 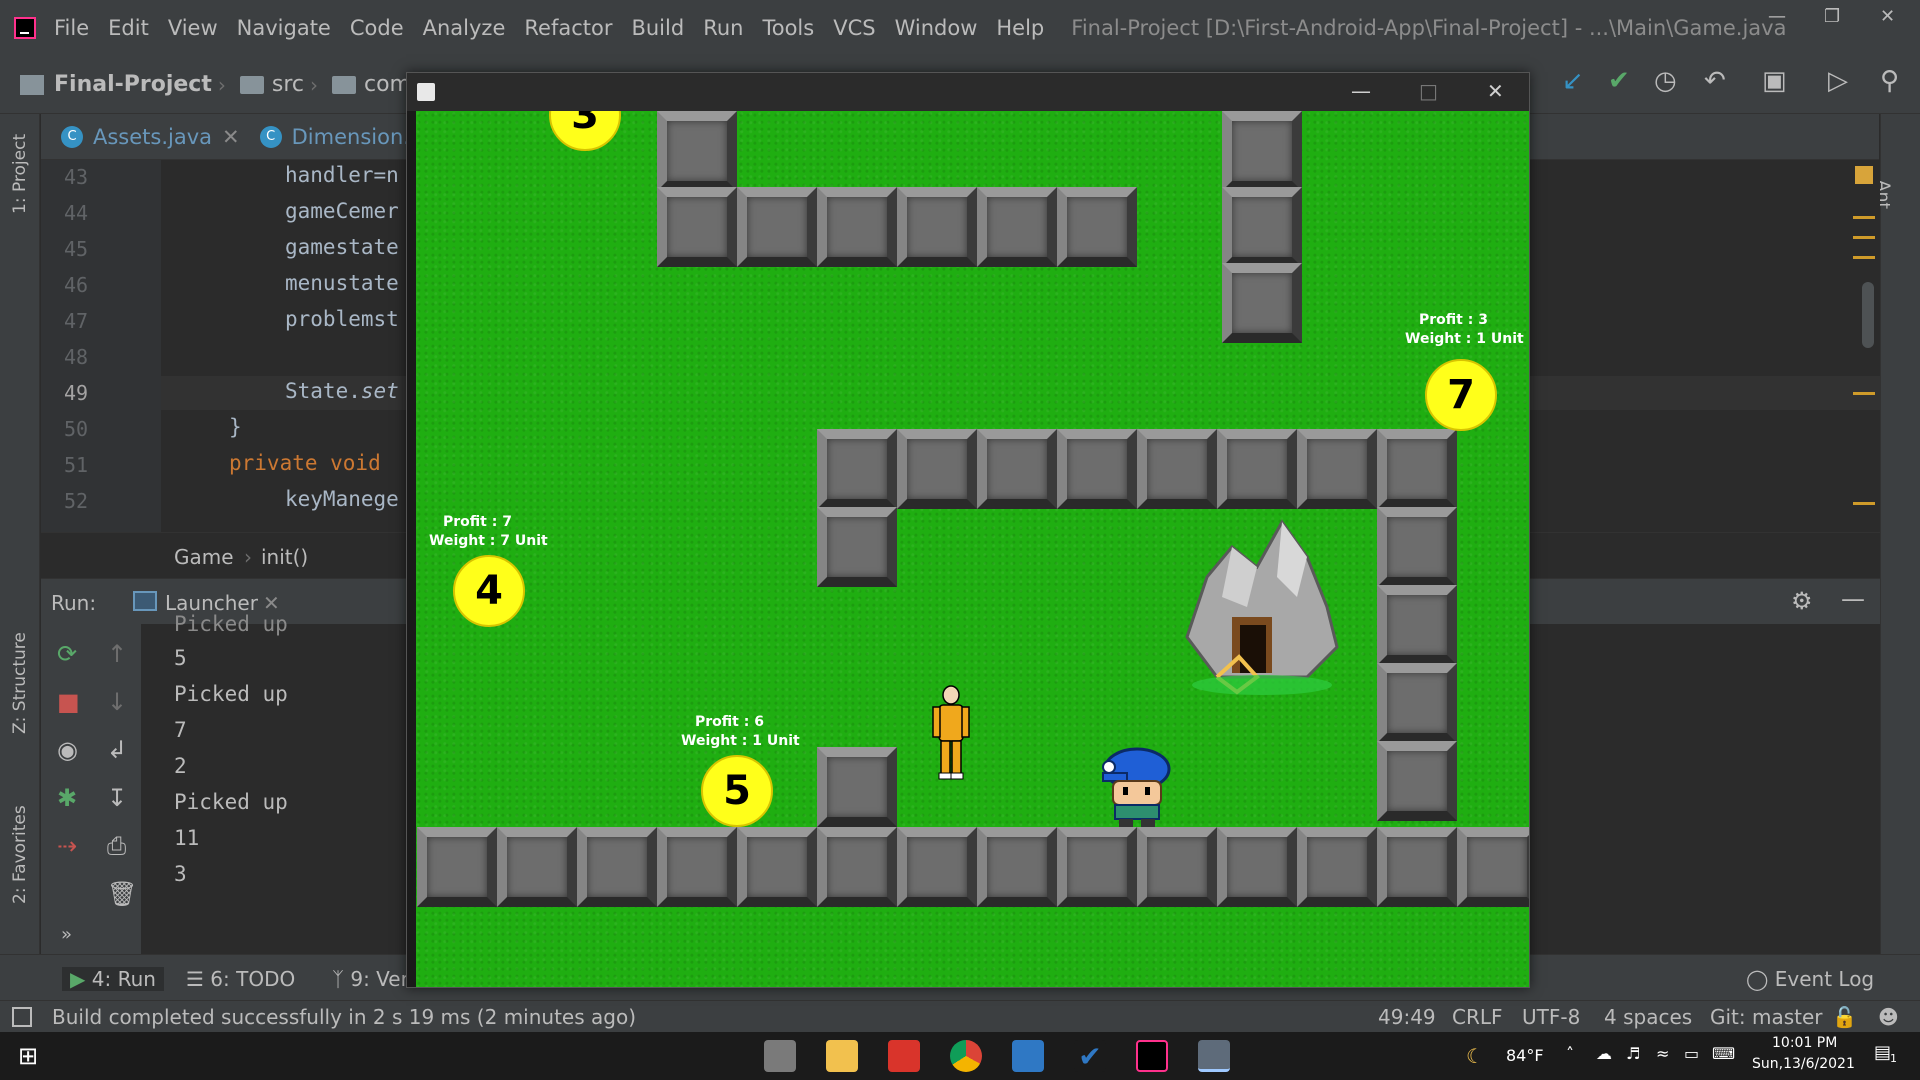 What do you see at coordinates (122, 894) in the screenshot?
I see `trash-icon: 🗑` at bounding box center [122, 894].